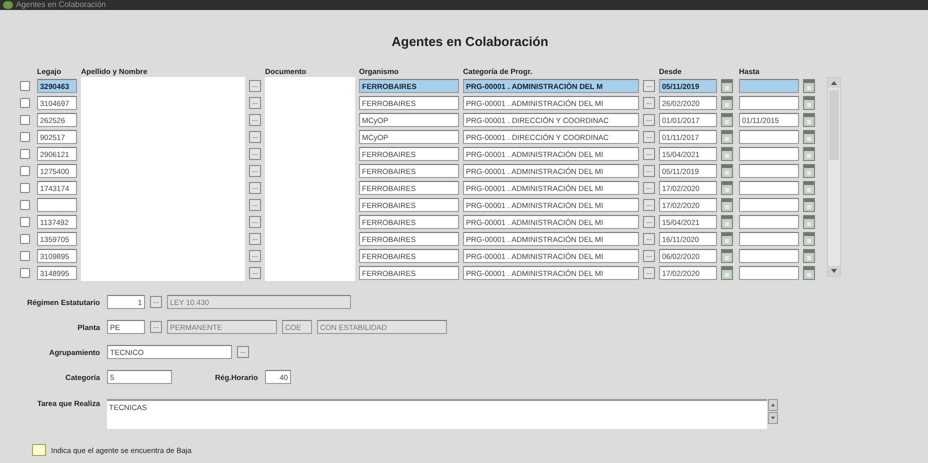 This screenshot has width=928, height=463. I want to click on window-title: Agentes en Colaboración, so click(61, 5).